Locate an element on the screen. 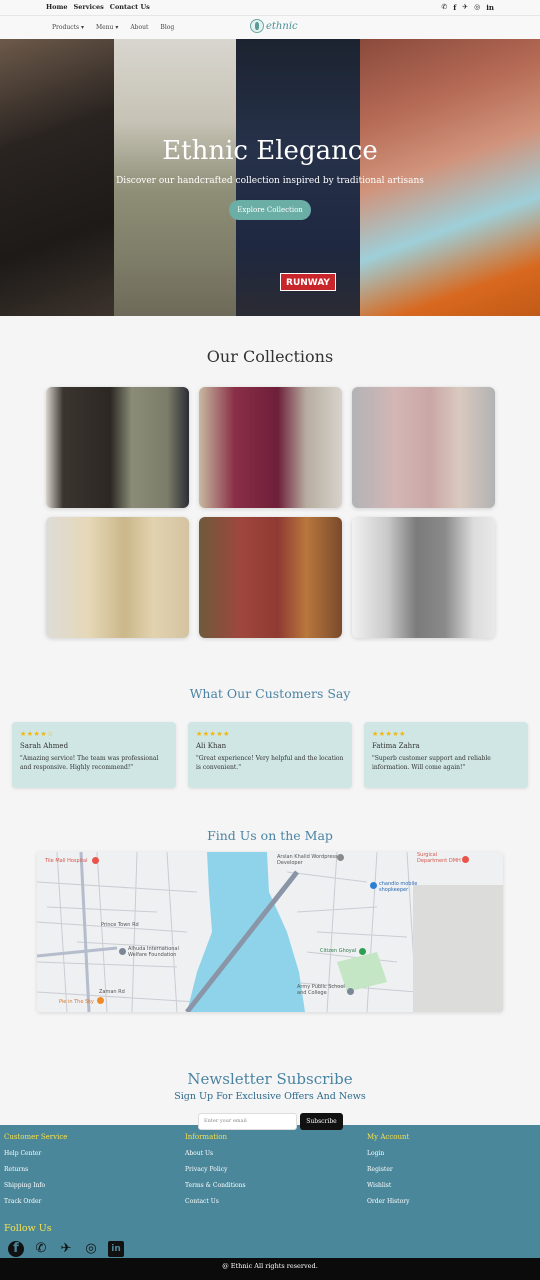 The image size is (540, 1280). footer-link: Track Order is located at coordinates (35, 1201).